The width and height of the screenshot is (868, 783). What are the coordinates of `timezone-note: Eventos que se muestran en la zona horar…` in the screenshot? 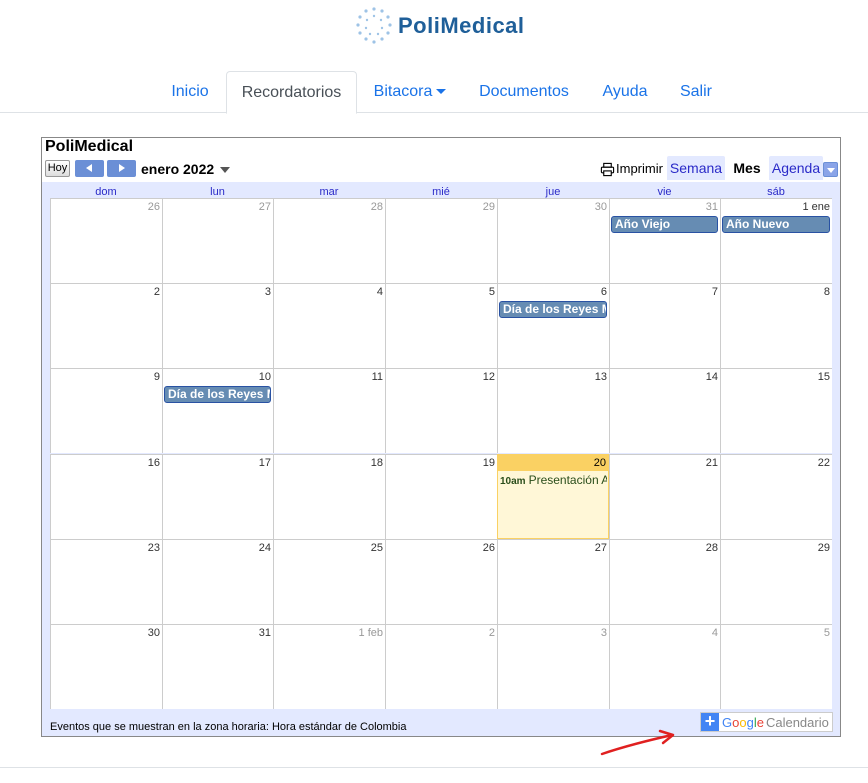 It's located at (228, 727).